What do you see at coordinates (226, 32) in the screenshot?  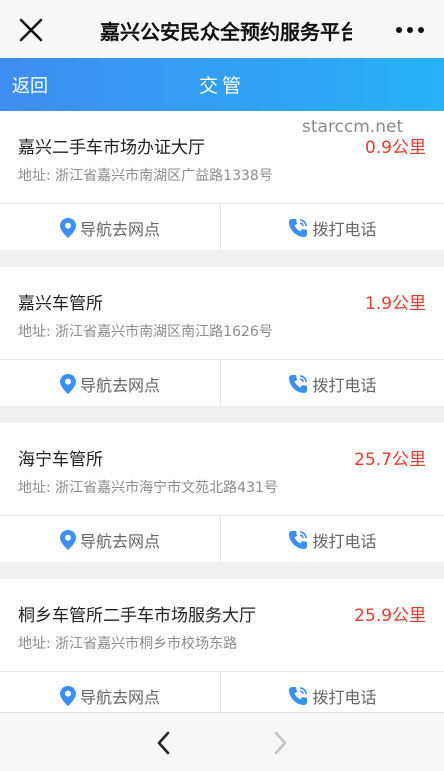 I see `page-title: 嘉兴公安民众全预约服务平台` at bounding box center [226, 32].